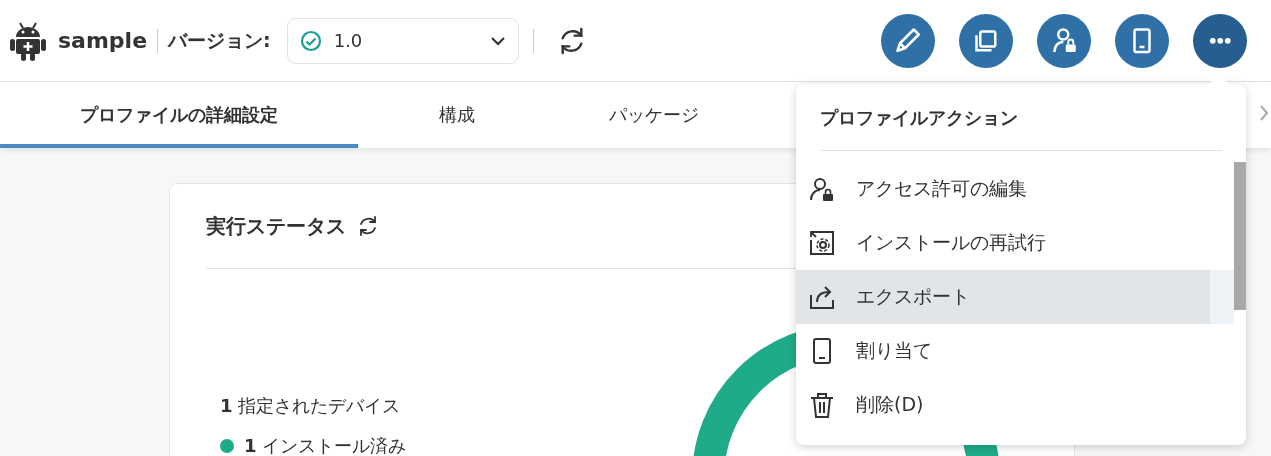 The width and height of the screenshot is (1271, 456). I want to click on more-button, so click(1220, 40).